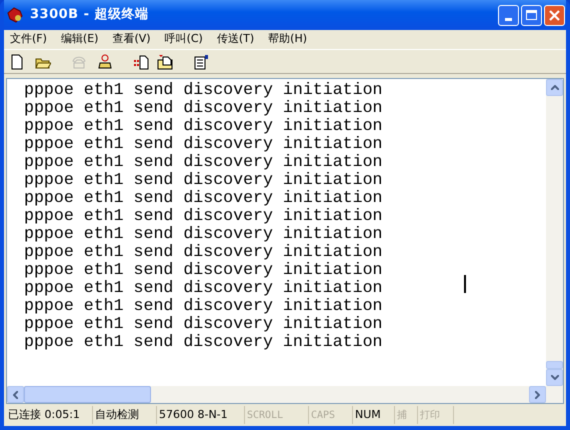 Image resolution: width=570 pixels, height=430 pixels. What do you see at coordinates (131, 39) in the screenshot?
I see `menu-item: 查看(V)` at bounding box center [131, 39].